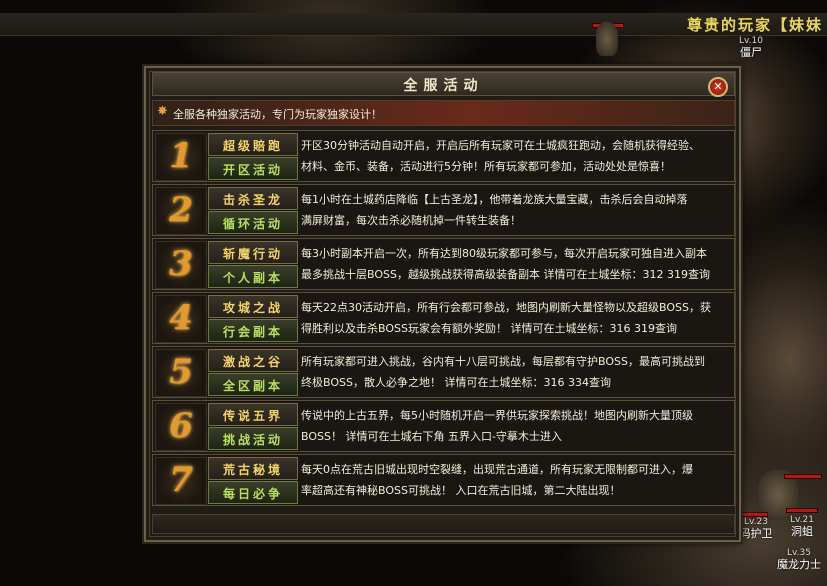  Describe the element at coordinates (504, 253) in the screenshot. I see `activity-description-line: 每3小时副本开启一次，所有达到80级玩家都可参与，每次开启玩家可独自进入副本` at that location.